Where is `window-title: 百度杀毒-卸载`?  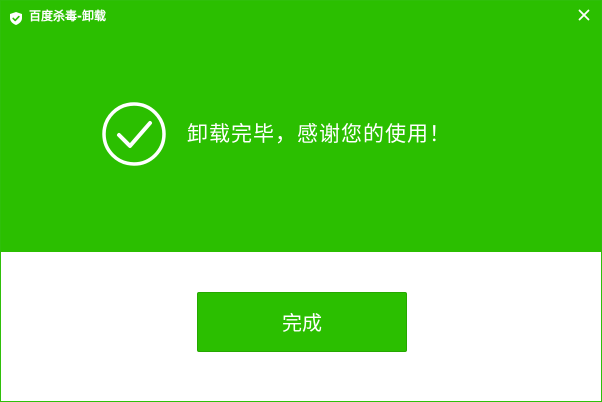
window-title: 百度杀毒-卸载 is located at coordinates (67, 16).